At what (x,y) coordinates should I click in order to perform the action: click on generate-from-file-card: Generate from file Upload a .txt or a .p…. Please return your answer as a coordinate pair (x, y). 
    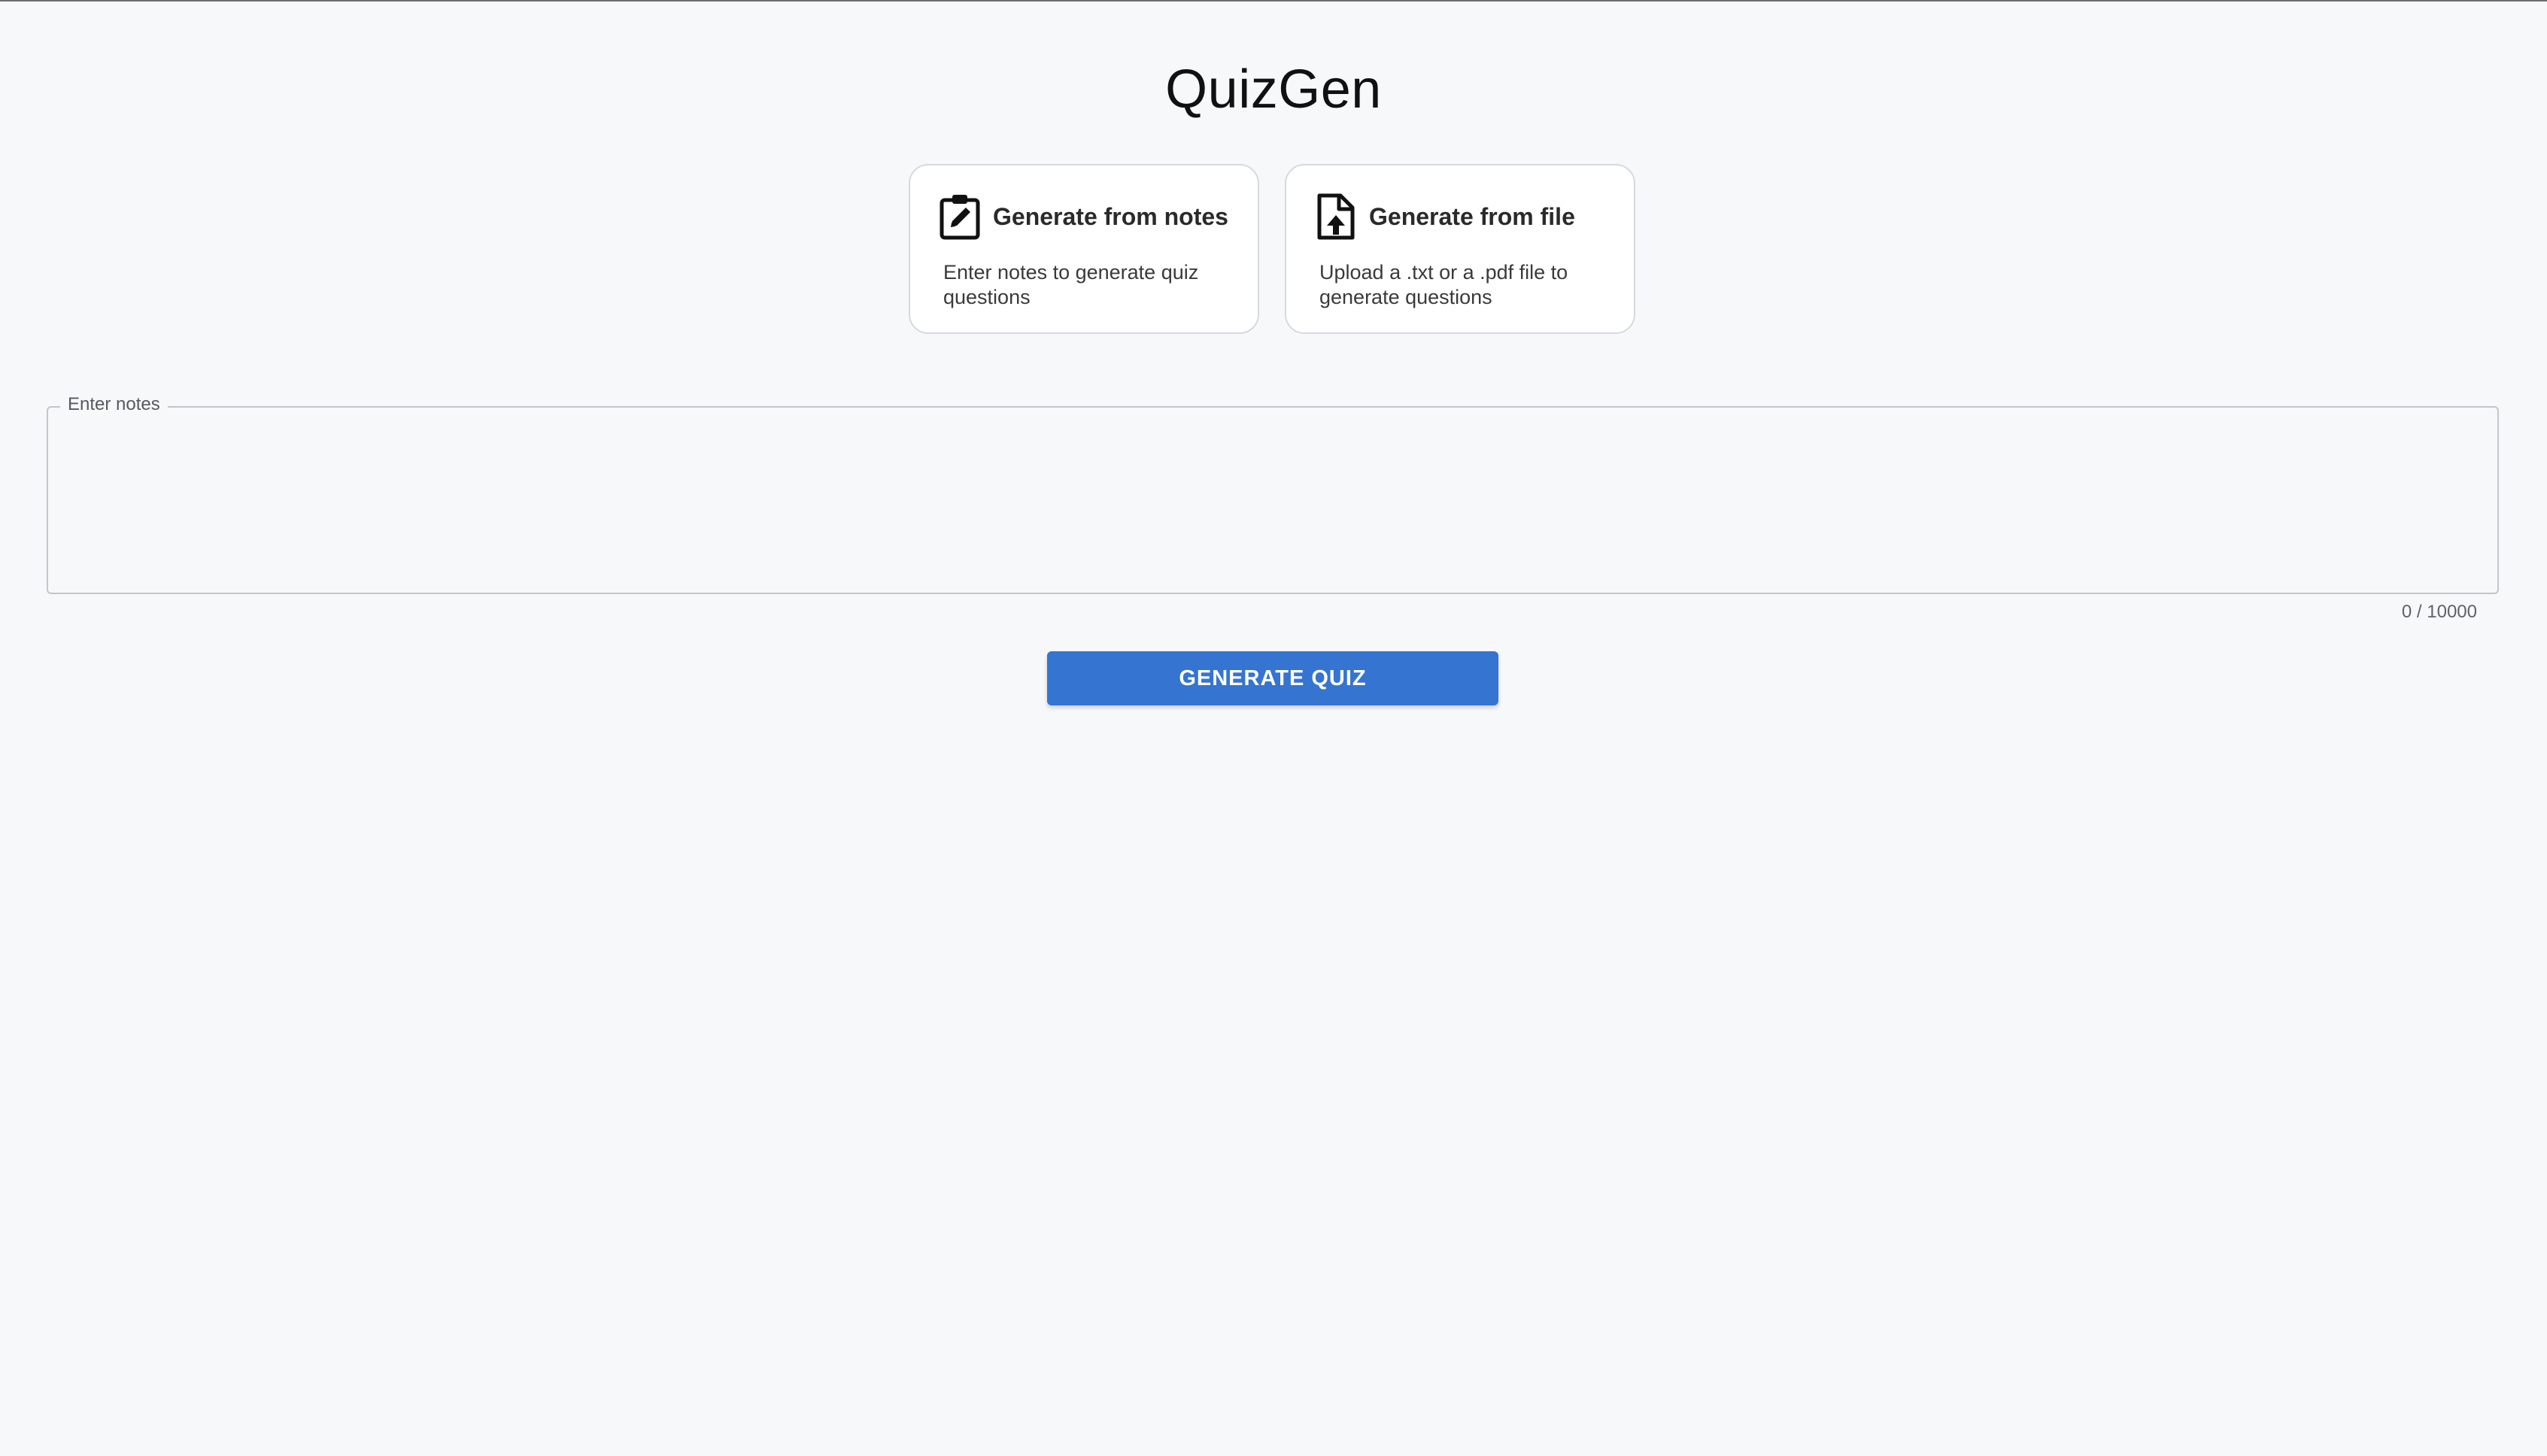
    Looking at the image, I should click on (1460, 249).